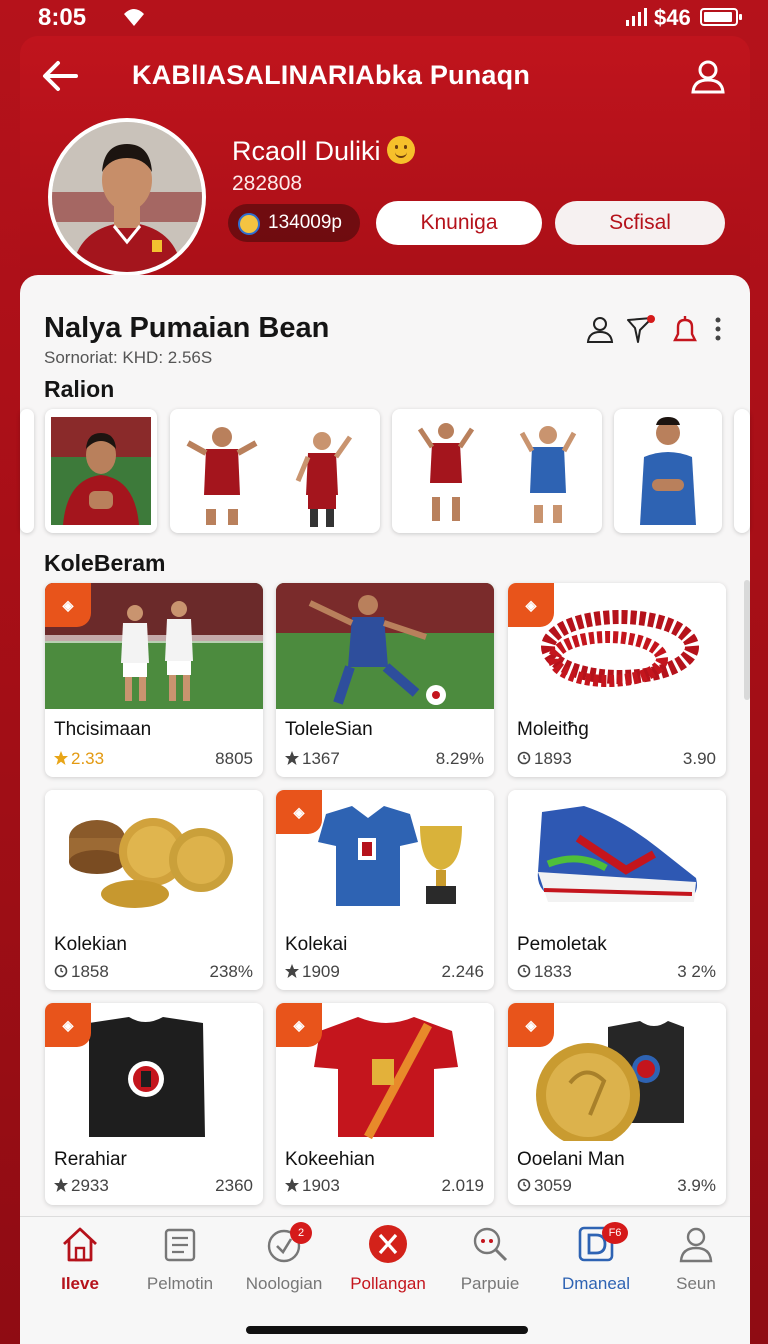 The image size is (768, 1344). What do you see at coordinates (321, 758) in the screenshot?
I see `card-stat-value: 1367` at bounding box center [321, 758].